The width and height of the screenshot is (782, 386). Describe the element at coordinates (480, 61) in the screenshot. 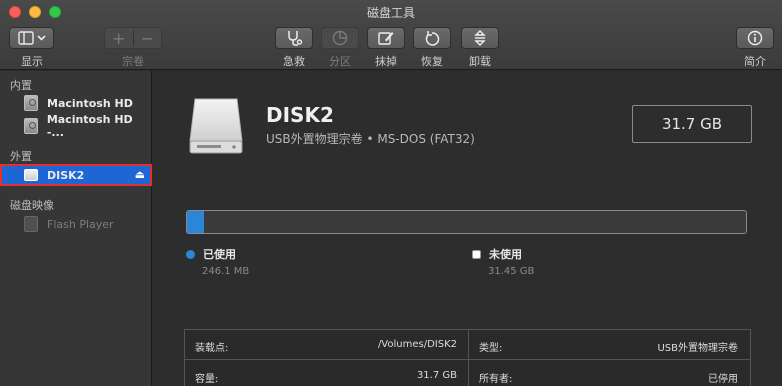

I see `unmount-label: 卸载` at that location.